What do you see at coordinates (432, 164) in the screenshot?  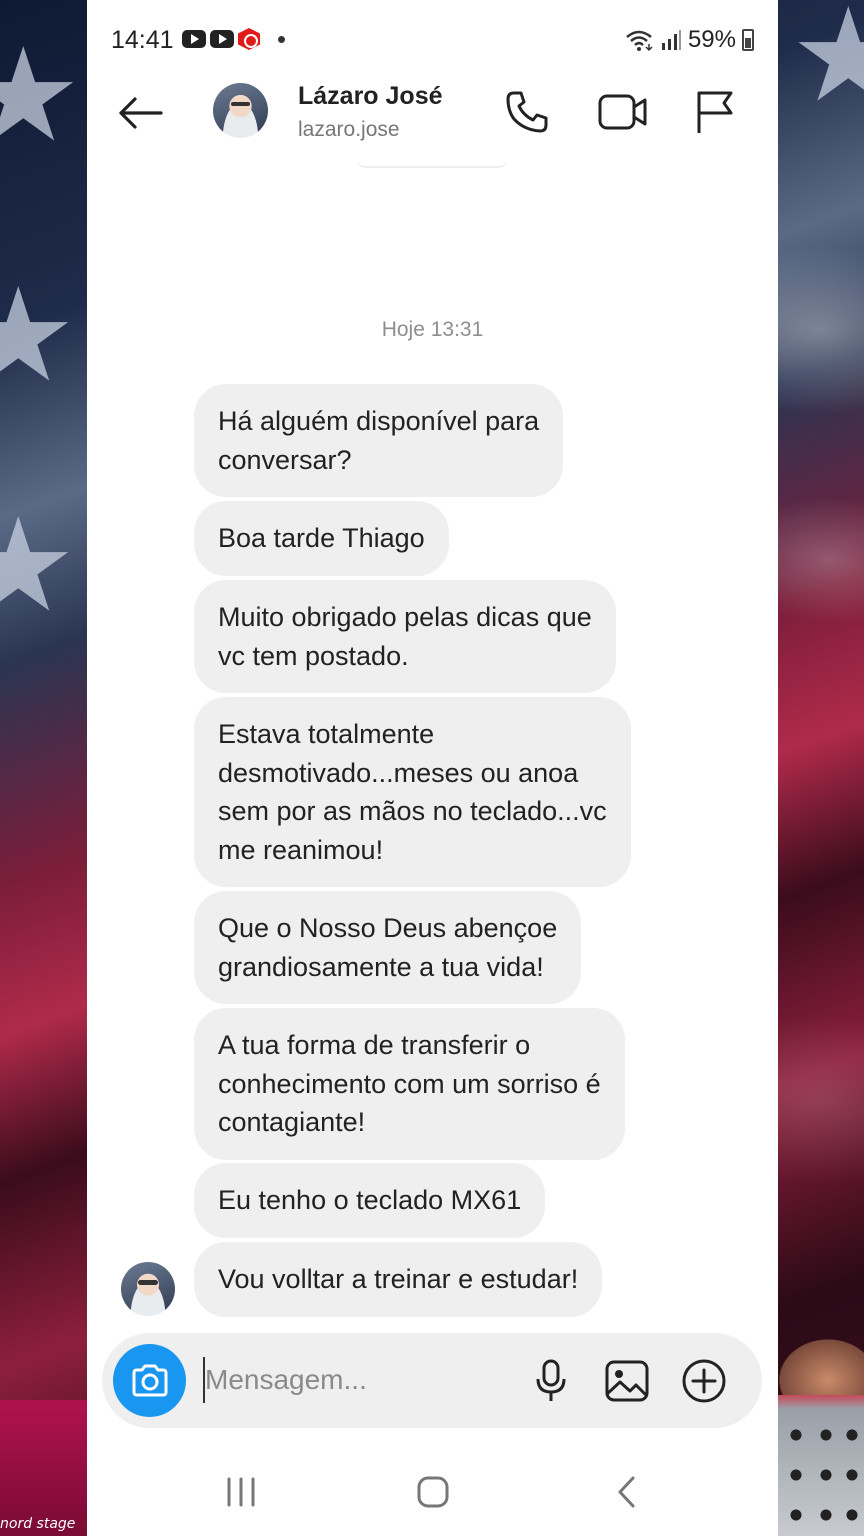 I see `previous-content-edge` at bounding box center [432, 164].